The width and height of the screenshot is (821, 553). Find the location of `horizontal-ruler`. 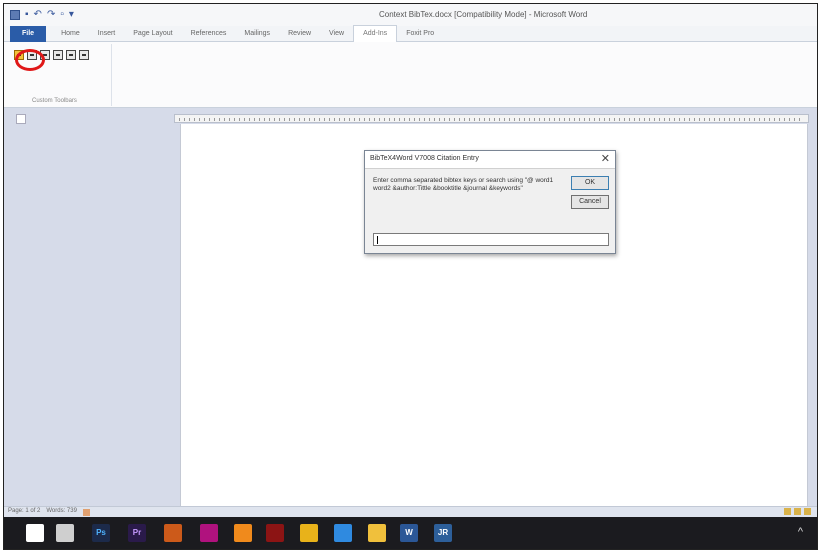

horizontal-ruler is located at coordinates (491, 118).